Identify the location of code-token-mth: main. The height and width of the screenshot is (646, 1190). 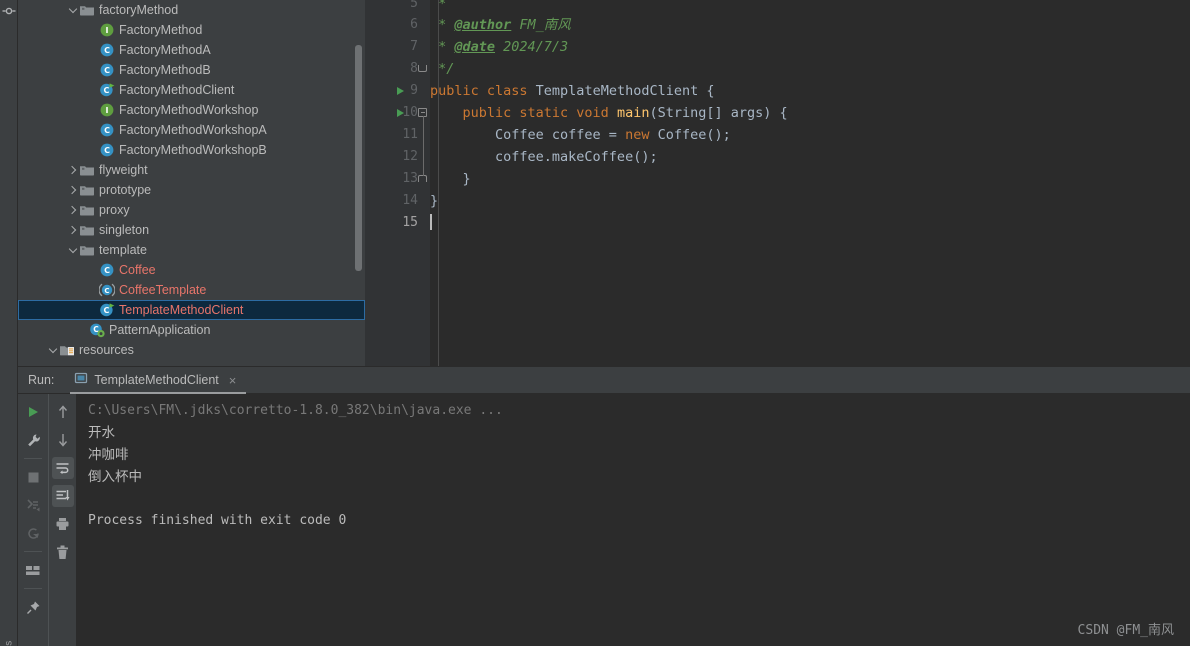
(633, 113).